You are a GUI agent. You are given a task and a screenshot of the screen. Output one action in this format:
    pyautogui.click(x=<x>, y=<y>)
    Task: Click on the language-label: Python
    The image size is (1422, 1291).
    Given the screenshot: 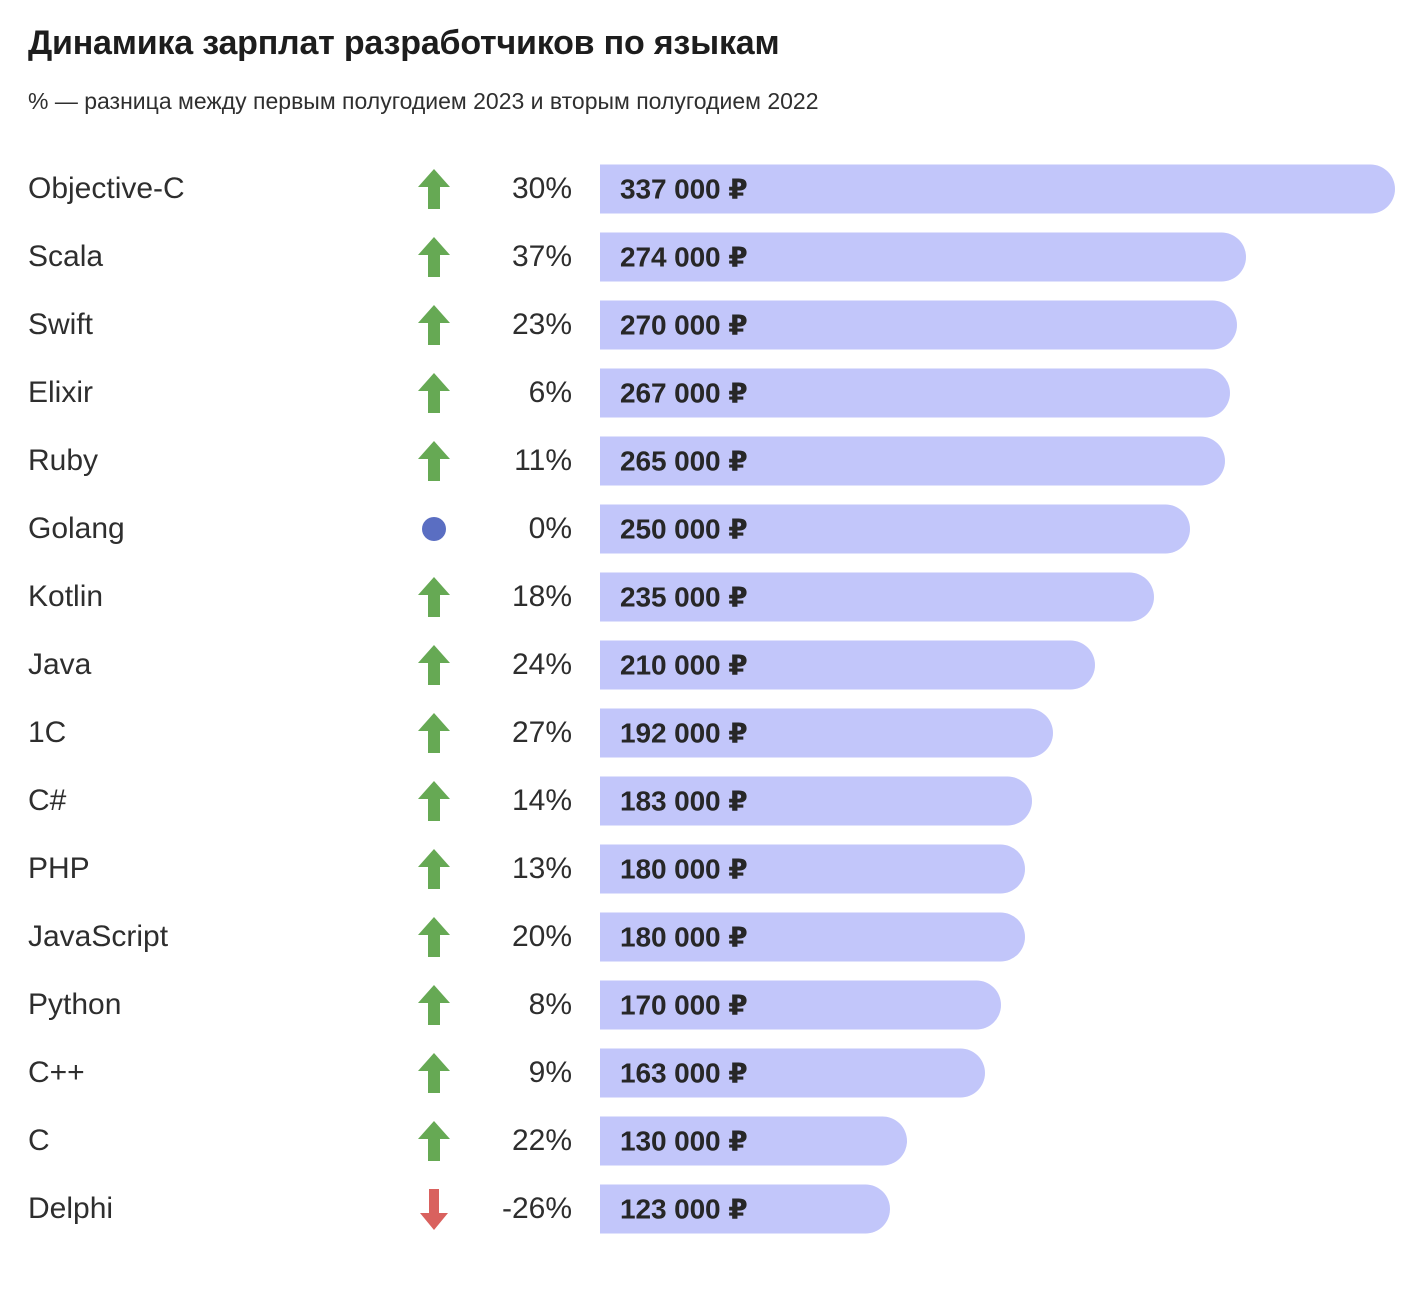 What is the action you would take?
    pyautogui.click(x=75, y=1004)
    